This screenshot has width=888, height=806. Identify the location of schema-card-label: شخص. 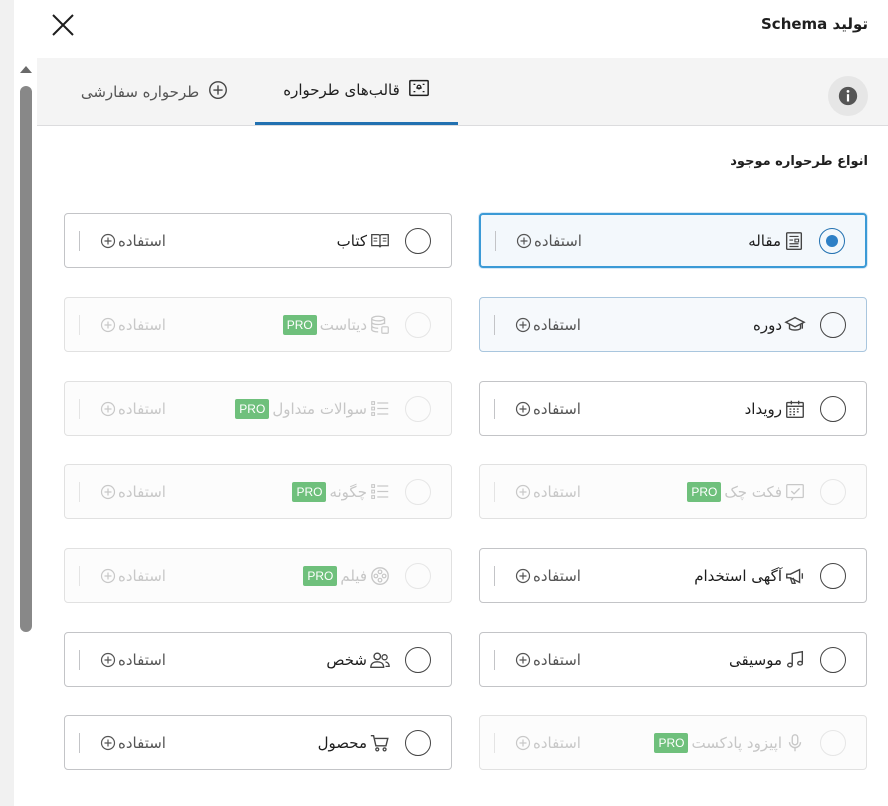
(346, 659).